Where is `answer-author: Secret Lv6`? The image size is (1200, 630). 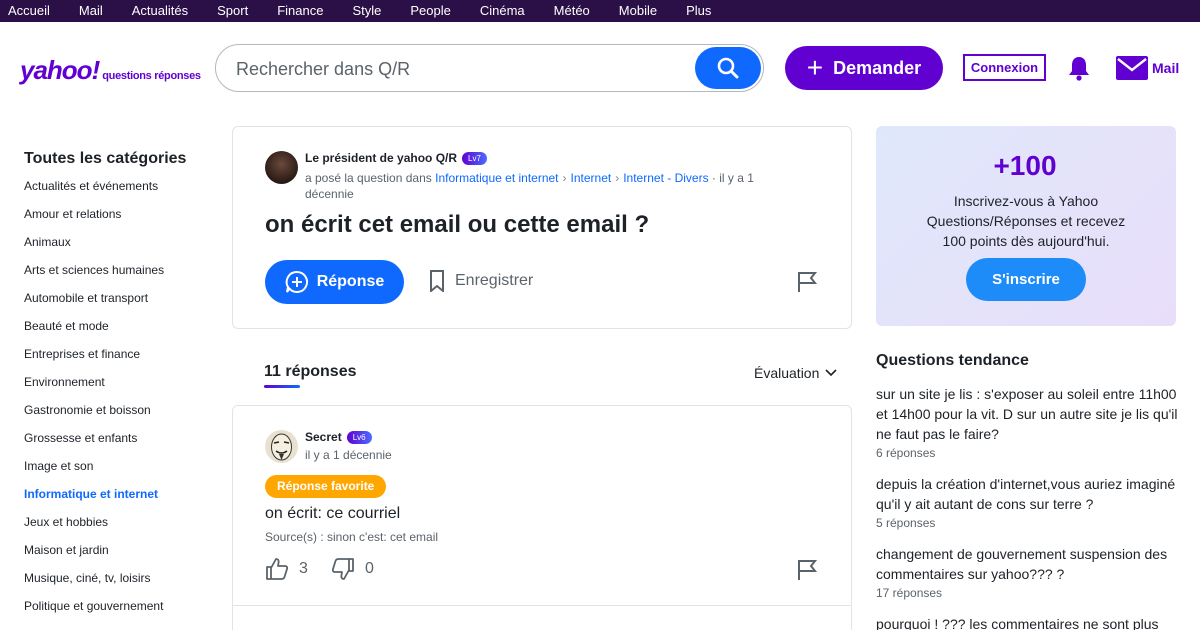 answer-author: Secret Lv6 is located at coordinates (338, 437).